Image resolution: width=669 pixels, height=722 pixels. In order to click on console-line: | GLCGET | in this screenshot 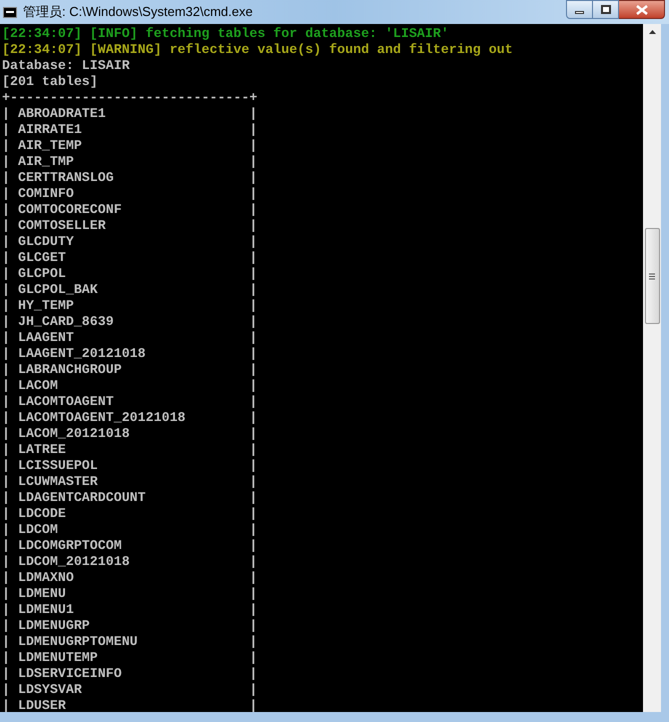, I will do `click(130, 258)`.